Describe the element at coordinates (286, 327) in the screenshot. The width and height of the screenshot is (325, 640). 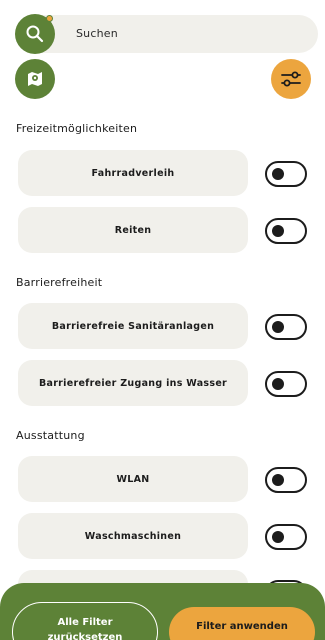
I see `toggle-accessible-sanitary` at that location.